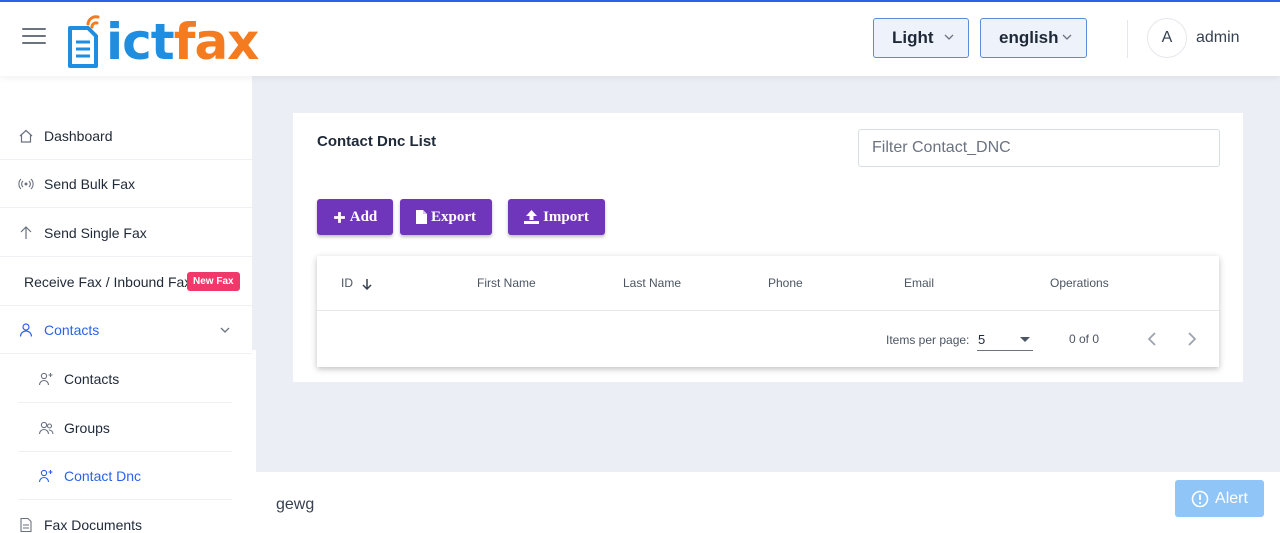  I want to click on sidebar-item-fax-documents: Fax Documents, so click(126, 517).